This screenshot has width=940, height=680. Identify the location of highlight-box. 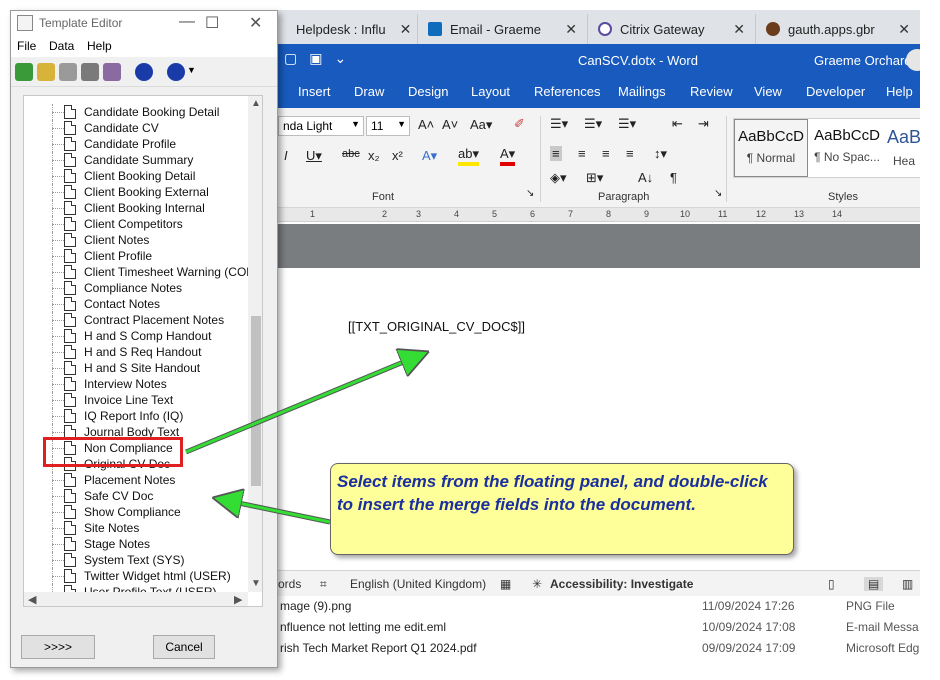
(113, 452).